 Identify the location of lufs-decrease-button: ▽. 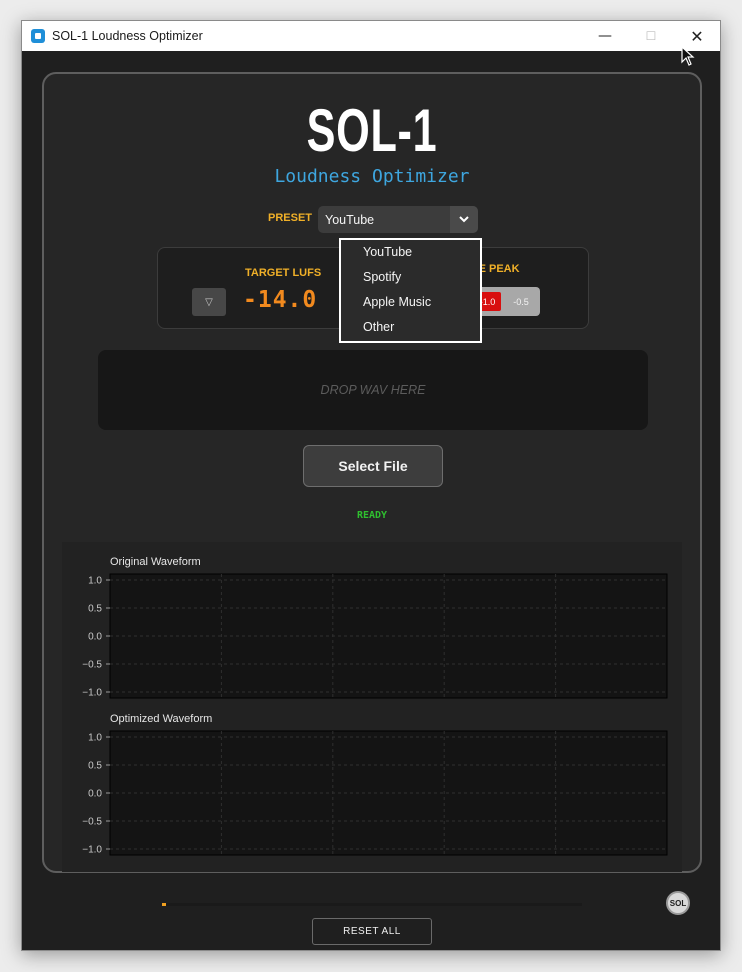
(209, 302).